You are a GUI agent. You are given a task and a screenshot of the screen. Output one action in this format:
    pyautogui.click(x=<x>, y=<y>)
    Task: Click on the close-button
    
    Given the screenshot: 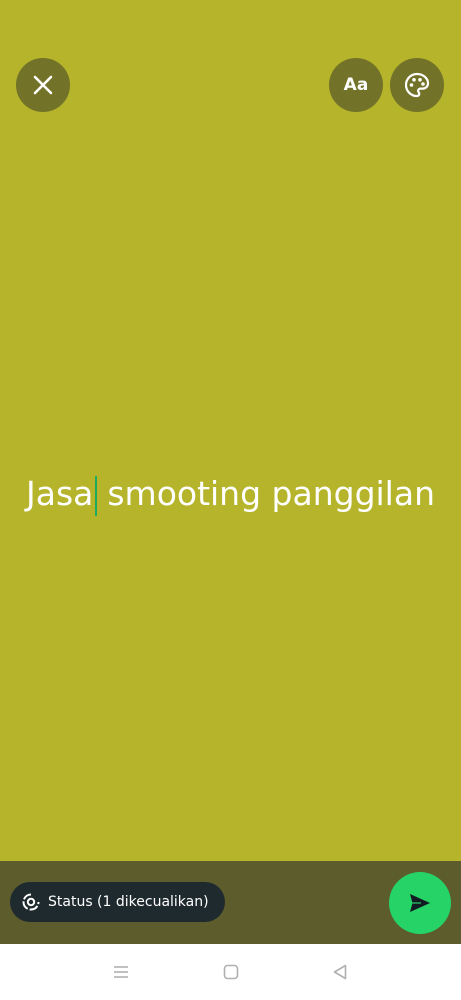 What is the action you would take?
    pyautogui.click(x=43, y=85)
    